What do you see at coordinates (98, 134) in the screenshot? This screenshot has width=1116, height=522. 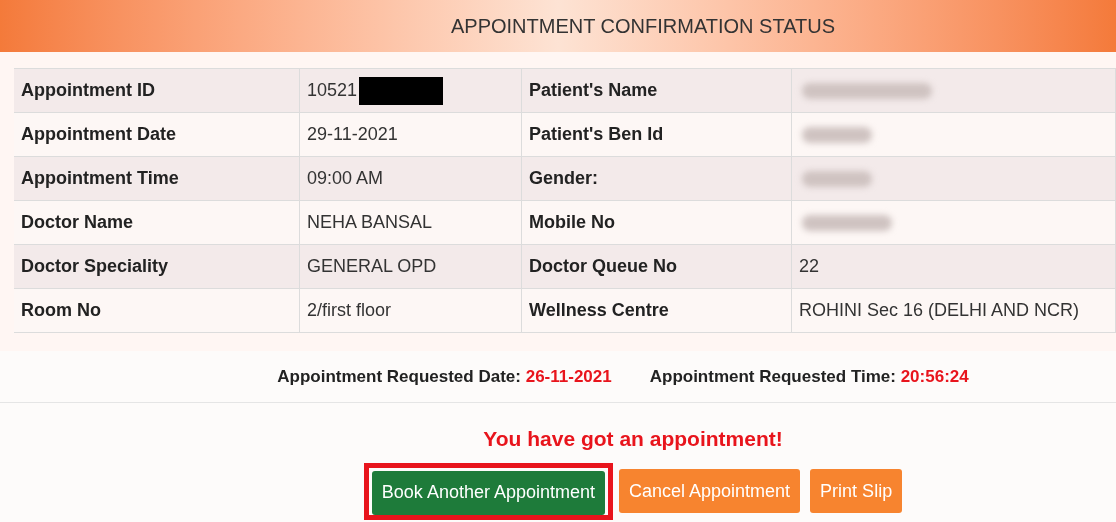 I see `field-label: Appointment Date` at bounding box center [98, 134].